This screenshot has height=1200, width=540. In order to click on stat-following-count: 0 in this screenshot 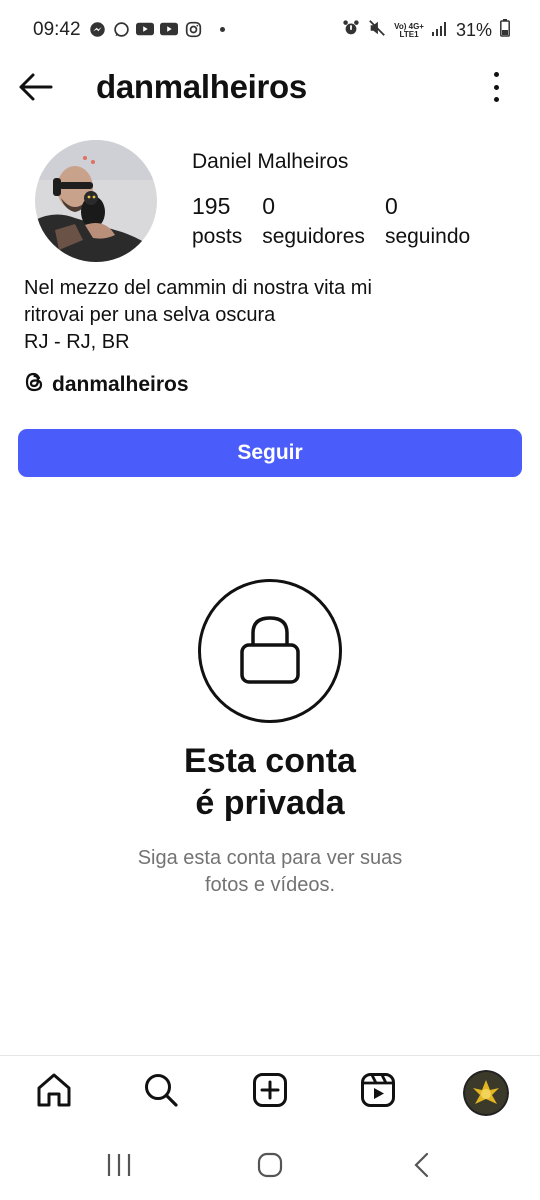, I will do `click(391, 206)`.